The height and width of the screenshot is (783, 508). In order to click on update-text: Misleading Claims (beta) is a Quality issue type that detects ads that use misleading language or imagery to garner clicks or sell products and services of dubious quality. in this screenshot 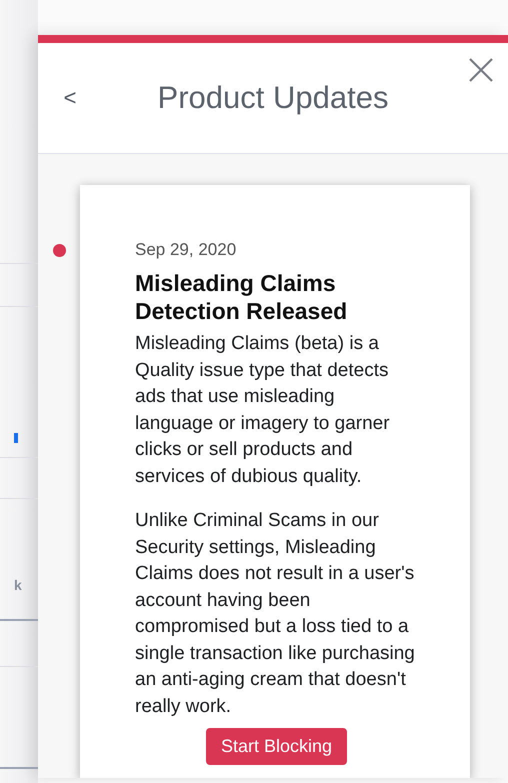, I will do `click(263, 410)`.